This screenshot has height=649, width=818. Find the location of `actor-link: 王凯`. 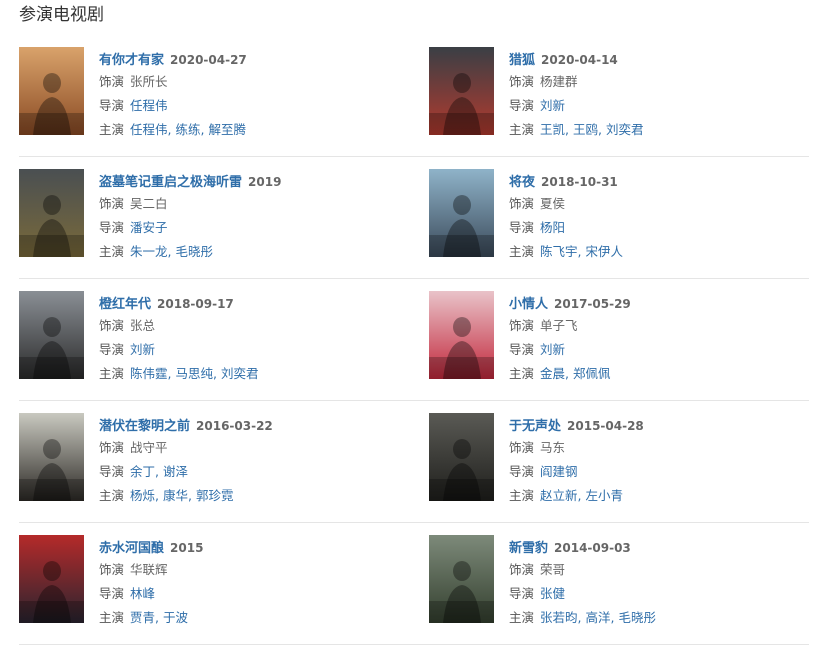

actor-link: 王凯 is located at coordinates (552, 129).